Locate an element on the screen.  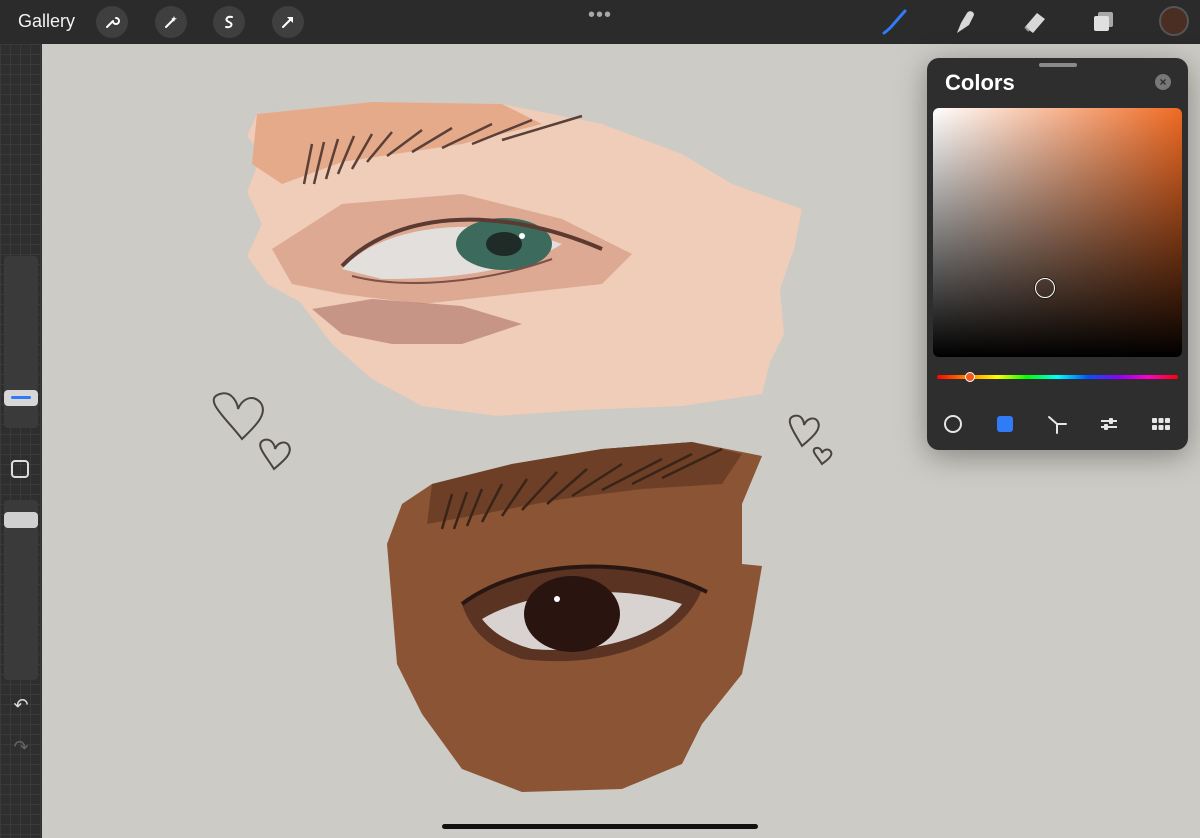
eraser-icon is located at coordinates (1034, 22).